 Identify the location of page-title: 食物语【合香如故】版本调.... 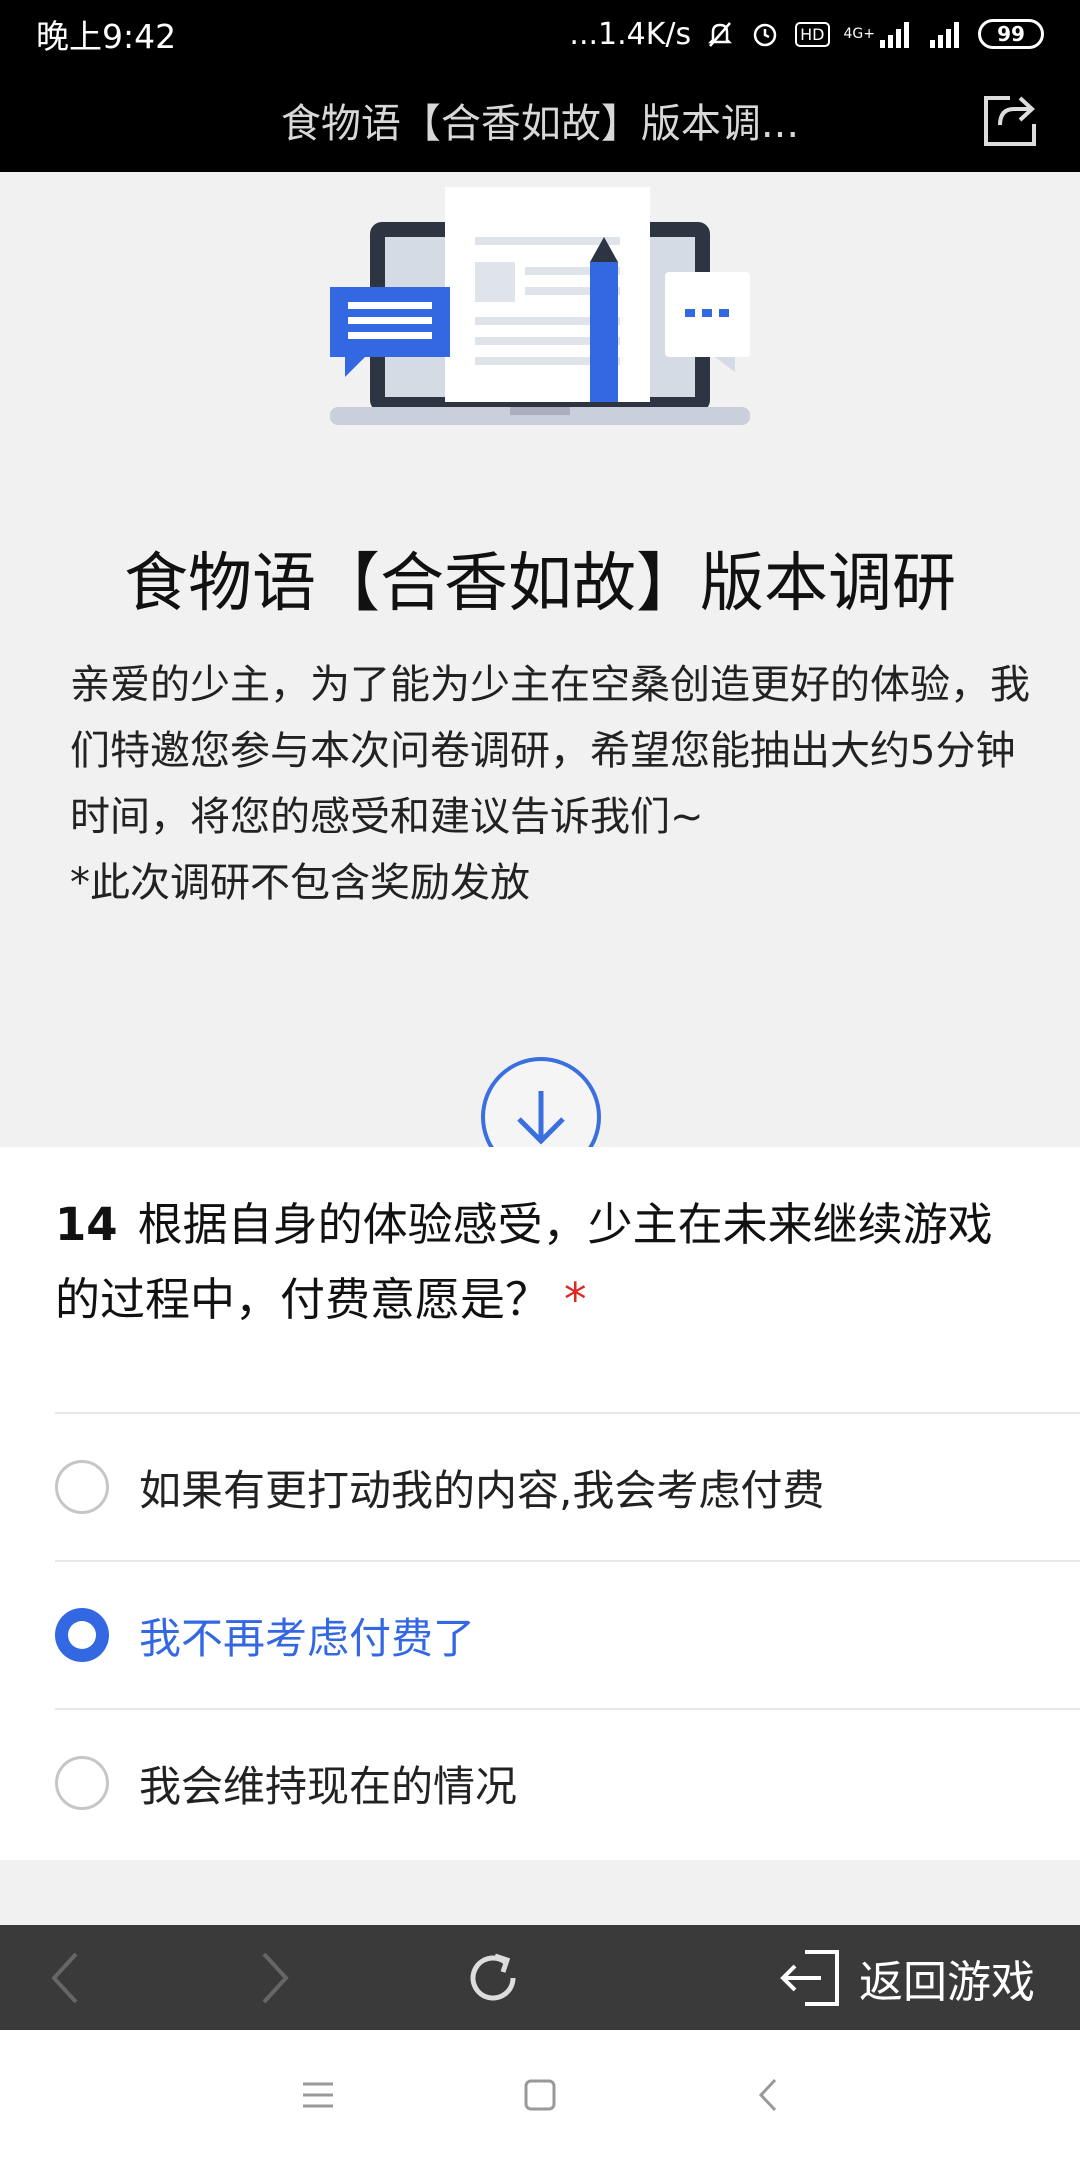
(540, 124).